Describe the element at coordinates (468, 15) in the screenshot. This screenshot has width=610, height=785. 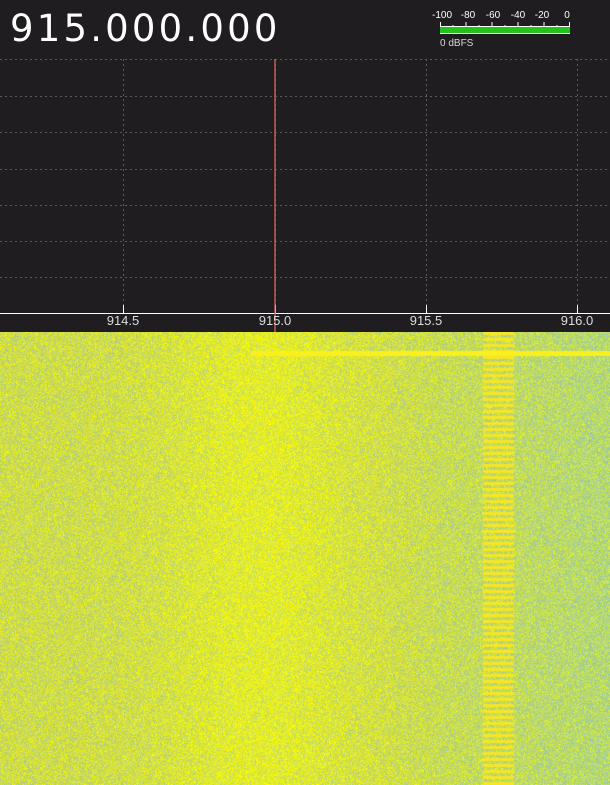
I see `signal-meter-label: -80` at that location.